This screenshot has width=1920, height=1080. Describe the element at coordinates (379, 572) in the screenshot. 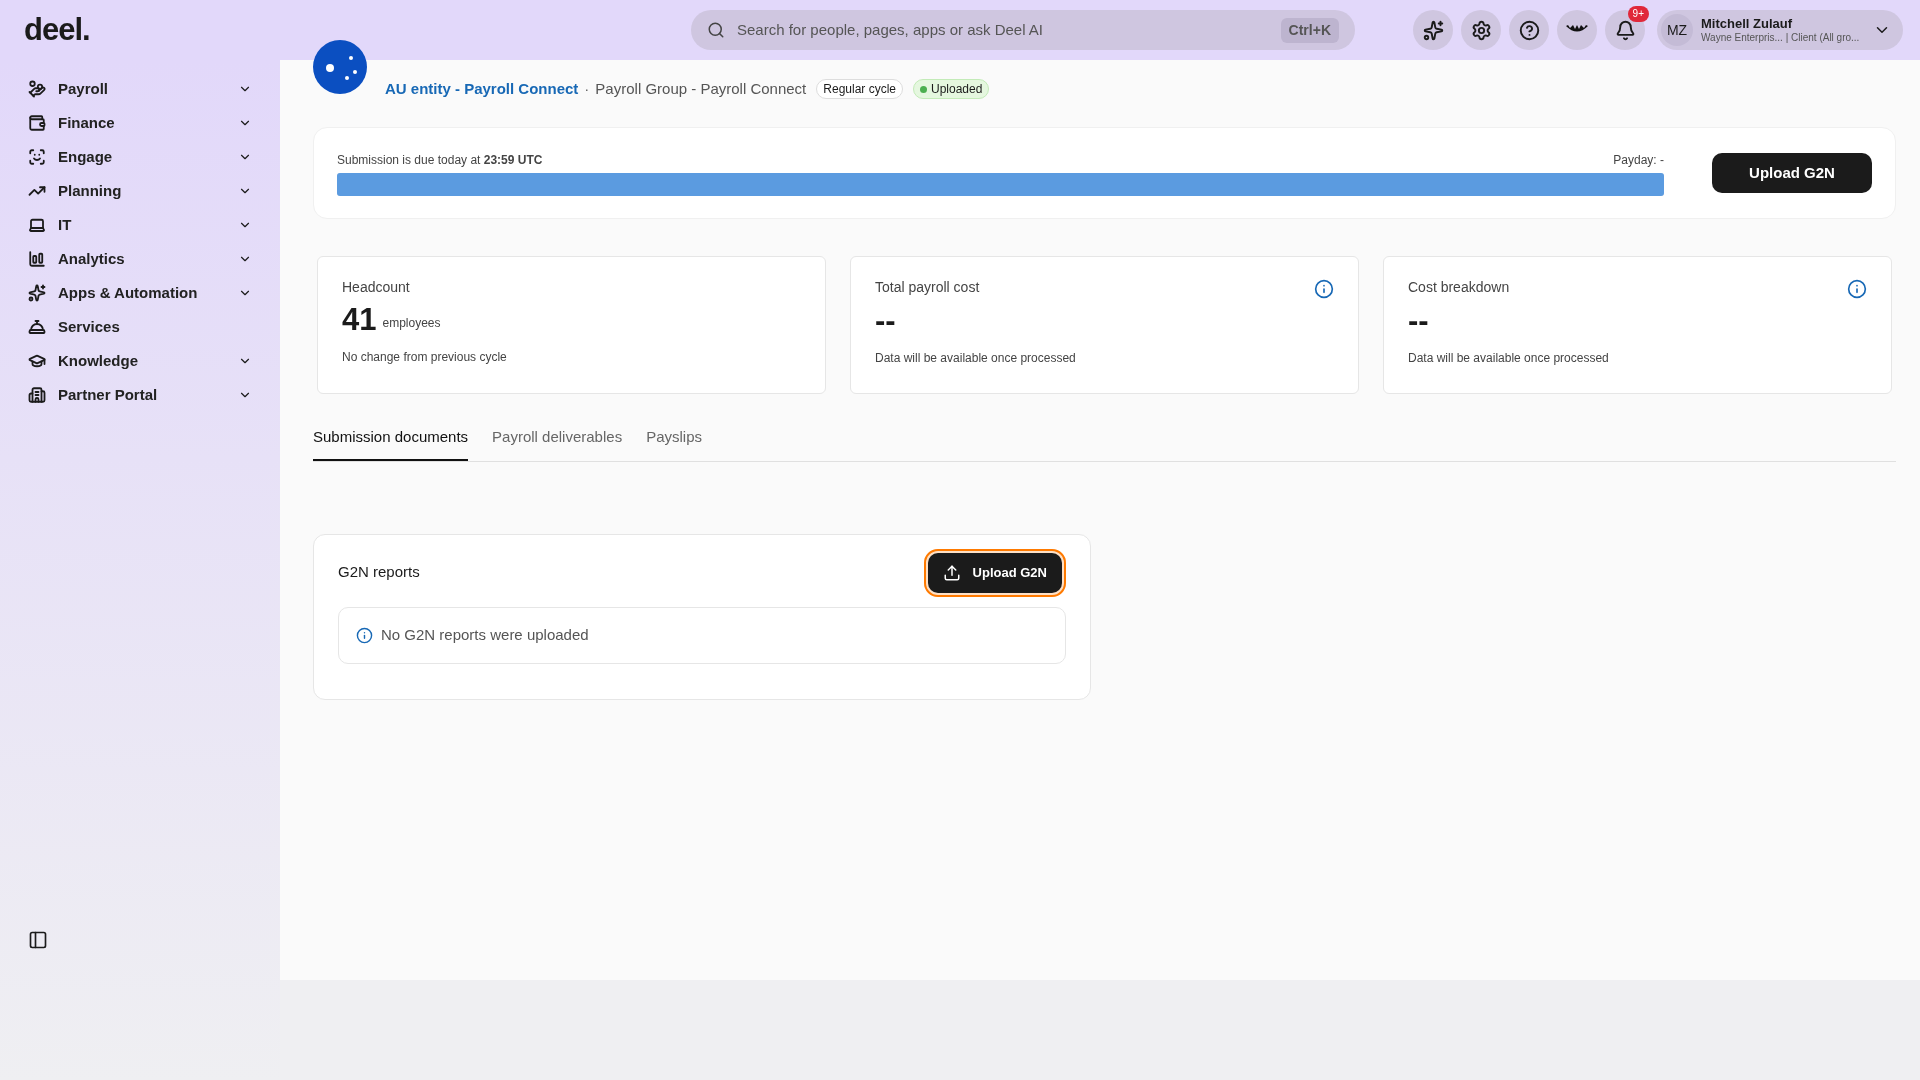

I see `g2n-title: G2N reports` at that location.